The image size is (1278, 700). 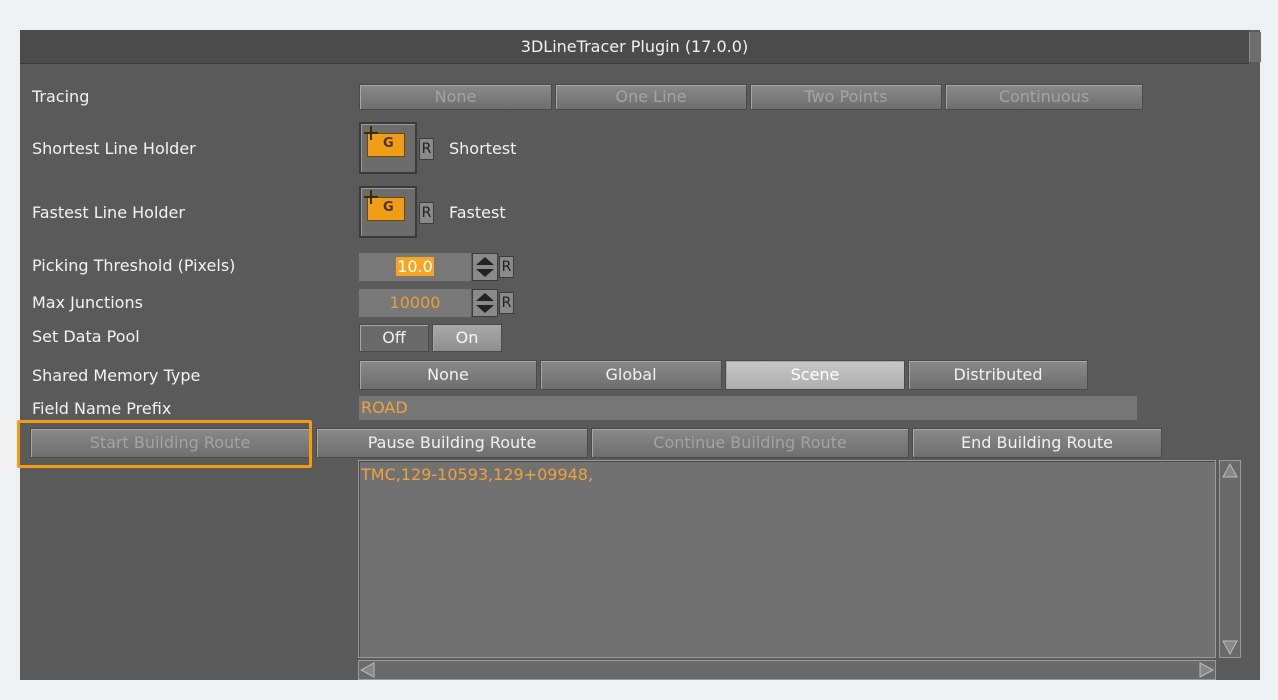 What do you see at coordinates (634, 47) in the screenshot?
I see `panel-title: 3DLineTracer Plugin (17.0.0)` at bounding box center [634, 47].